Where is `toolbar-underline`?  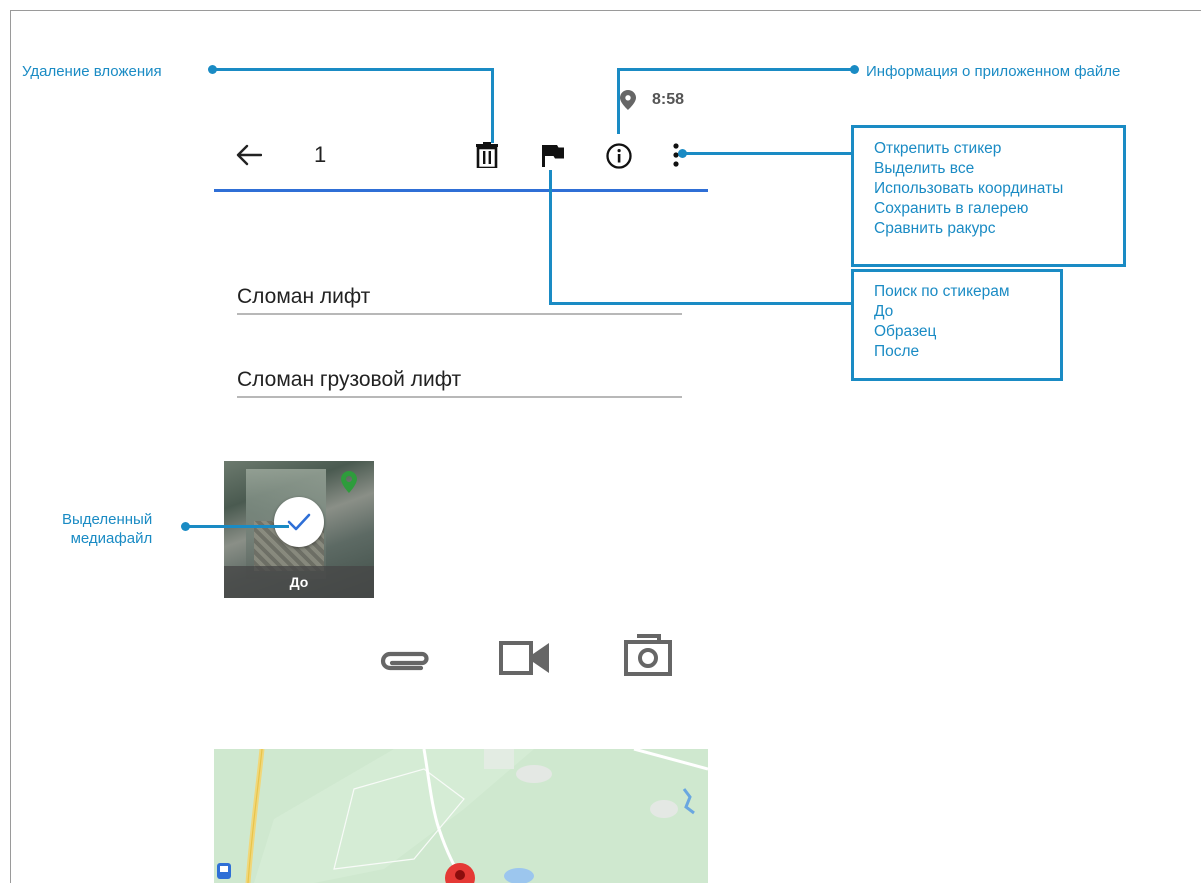
toolbar-underline is located at coordinates (461, 190).